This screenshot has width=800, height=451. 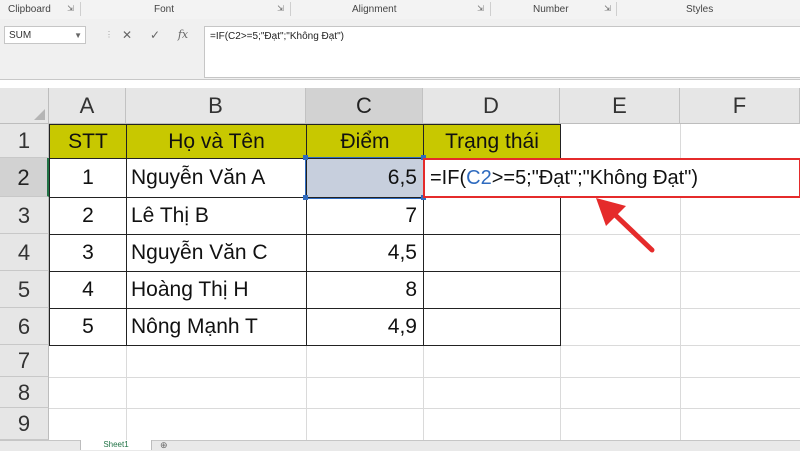 I want to click on header-cell-name: Họ và Tên, so click(x=216, y=141).